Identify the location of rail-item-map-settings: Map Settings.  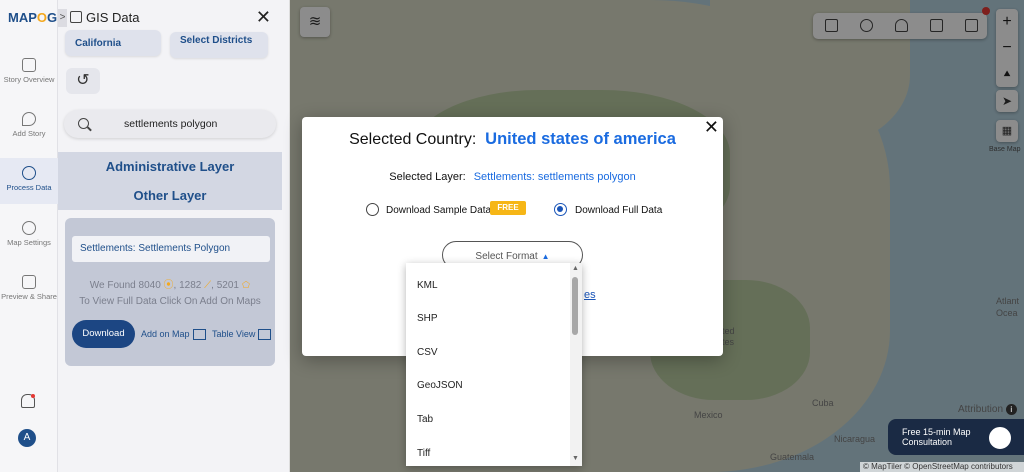
(29, 234).